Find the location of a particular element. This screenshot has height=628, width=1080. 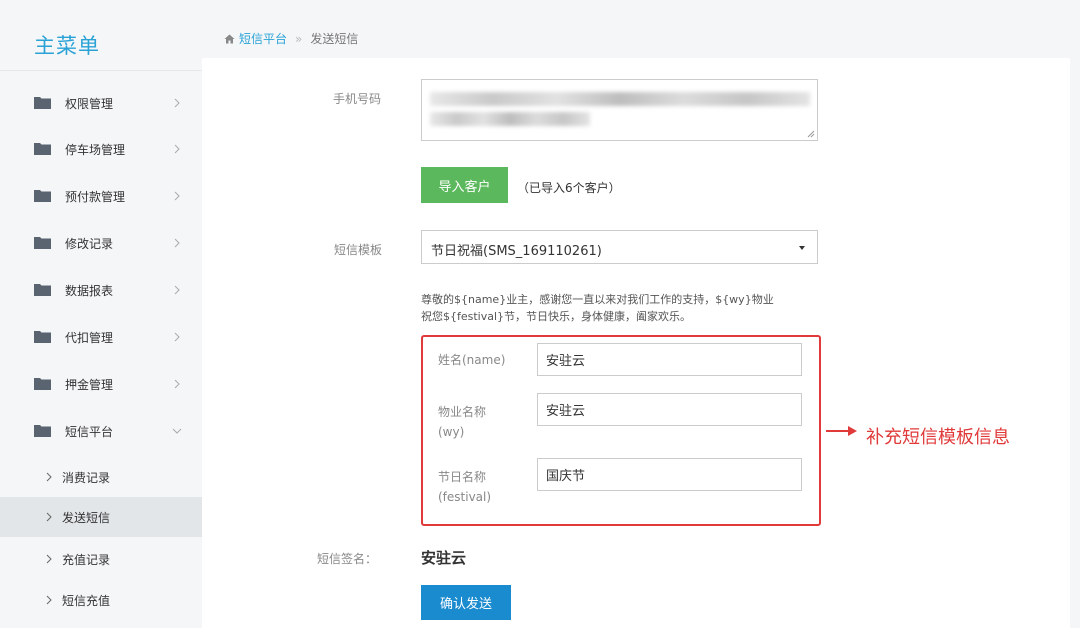

sidebar-item-label: 押金管理 is located at coordinates (89, 384).